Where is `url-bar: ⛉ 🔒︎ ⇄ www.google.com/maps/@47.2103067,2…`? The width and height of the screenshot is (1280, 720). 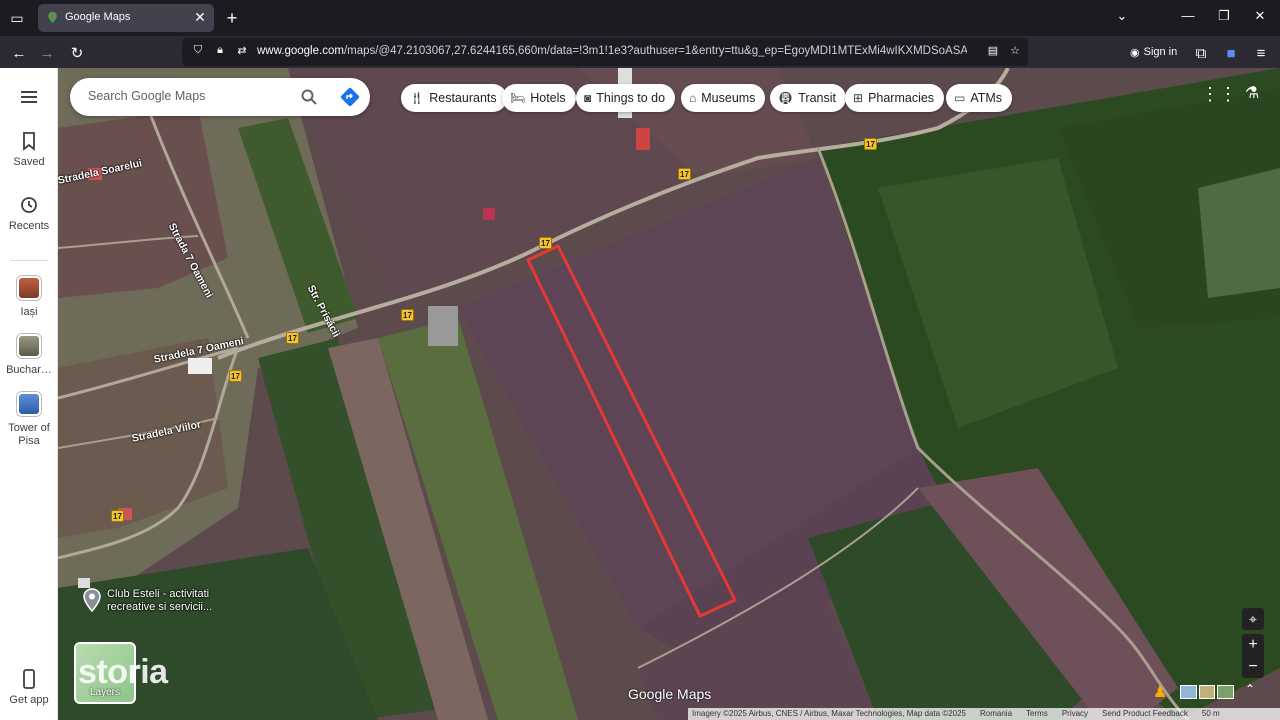
url-bar: ⛉ 🔒︎ ⇄ www.google.com/maps/@47.2103067,2… is located at coordinates (605, 52).